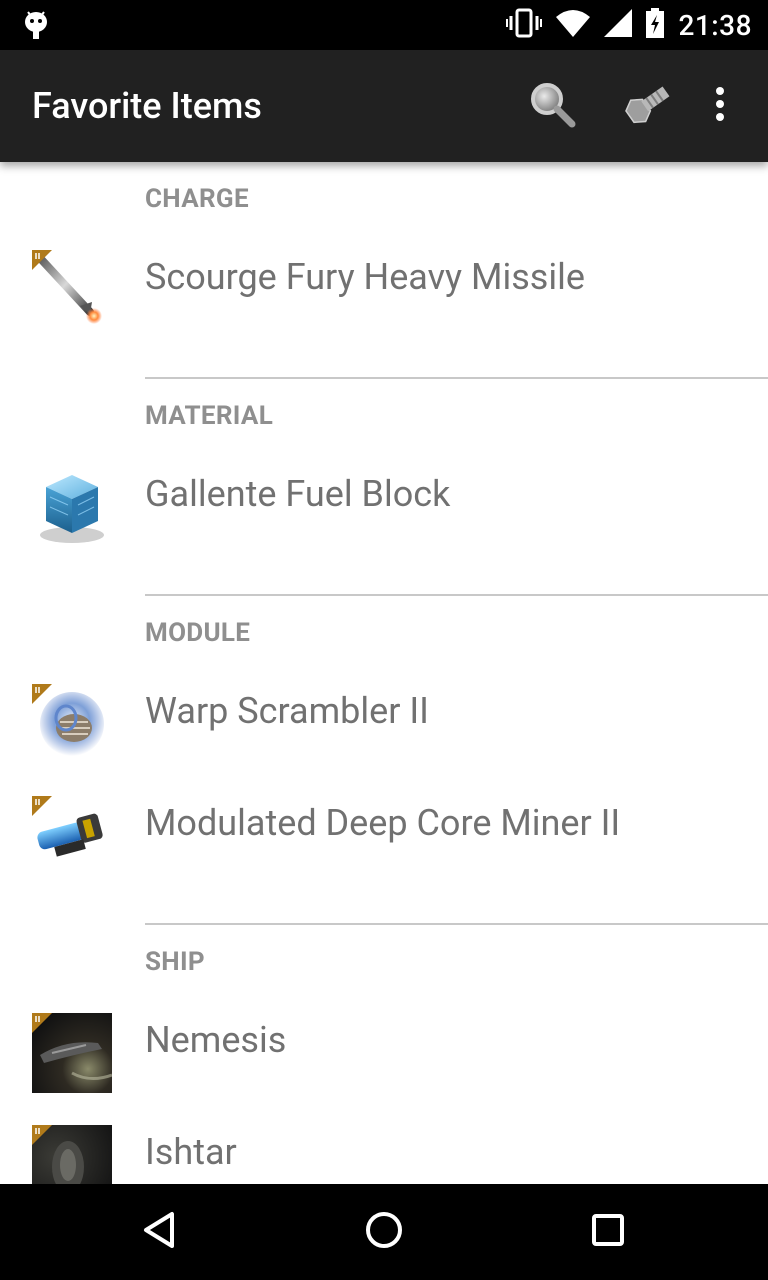  Describe the element at coordinates (72, 1053) in the screenshot. I see `ship-nemesis-icon` at that location.